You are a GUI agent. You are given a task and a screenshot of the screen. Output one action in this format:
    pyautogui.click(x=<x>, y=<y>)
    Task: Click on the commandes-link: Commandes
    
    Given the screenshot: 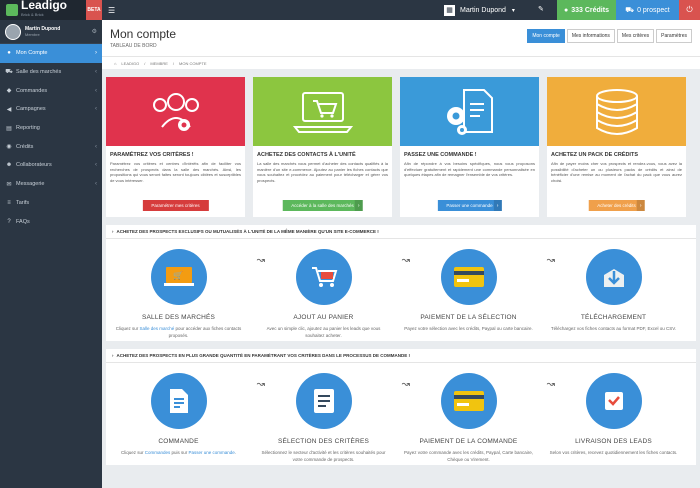 What is the action you would take?
    pyautogui.click(x=158, y=452)
    